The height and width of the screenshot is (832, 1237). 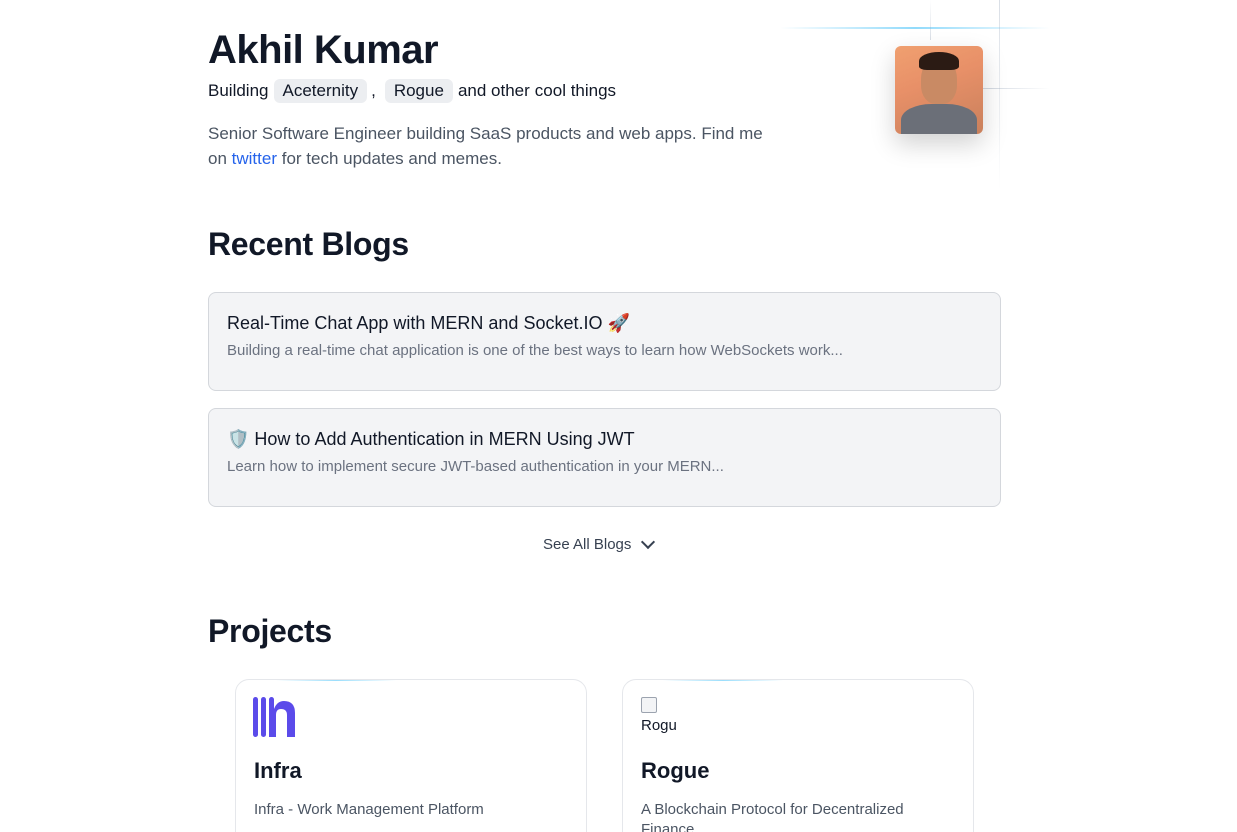 I want to click on tagline-cool-things: cool things, so click(x=575, y=90).